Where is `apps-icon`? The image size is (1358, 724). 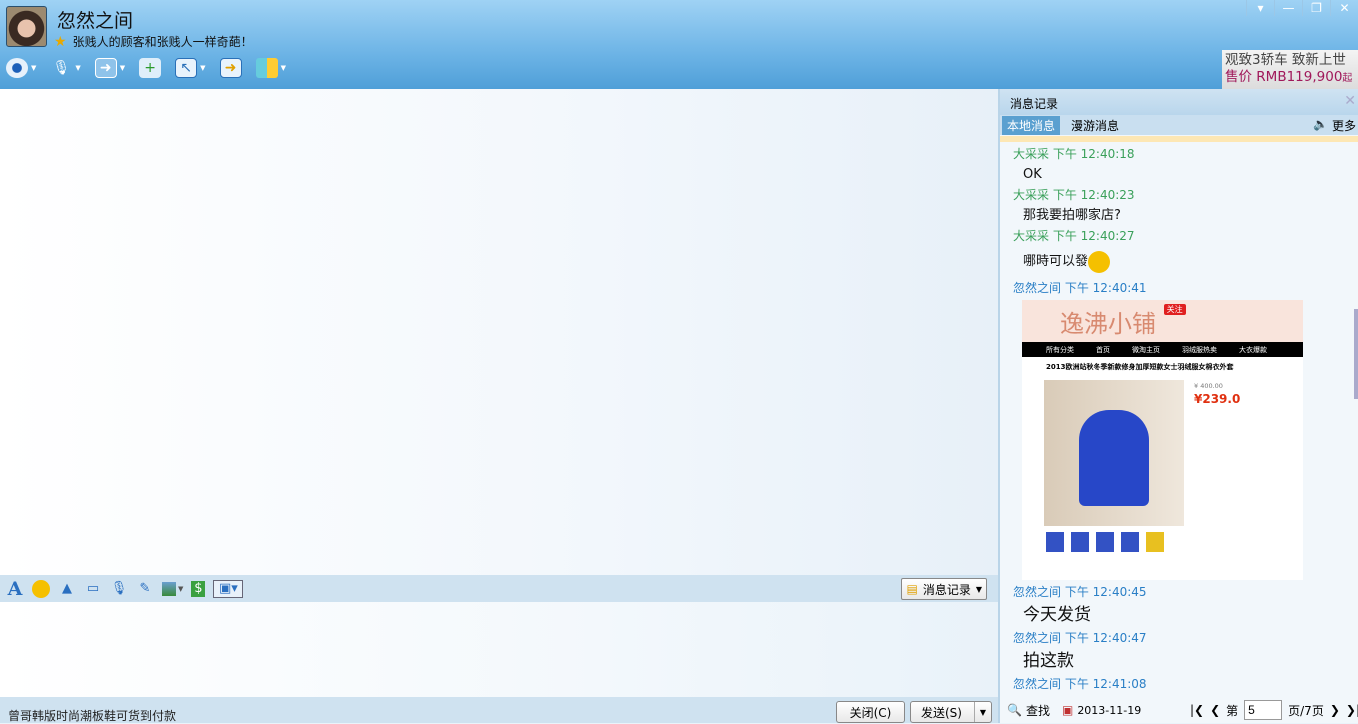
apps-icon is located at coordinates (266, 68).